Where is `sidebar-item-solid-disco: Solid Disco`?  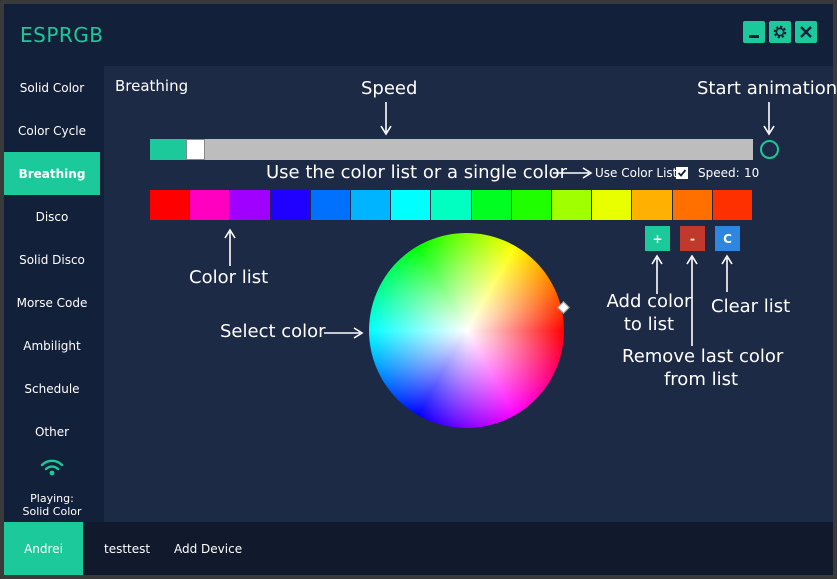 sidebar-item-solid-disco: Solid Disco is located at coordinates (52, 259).